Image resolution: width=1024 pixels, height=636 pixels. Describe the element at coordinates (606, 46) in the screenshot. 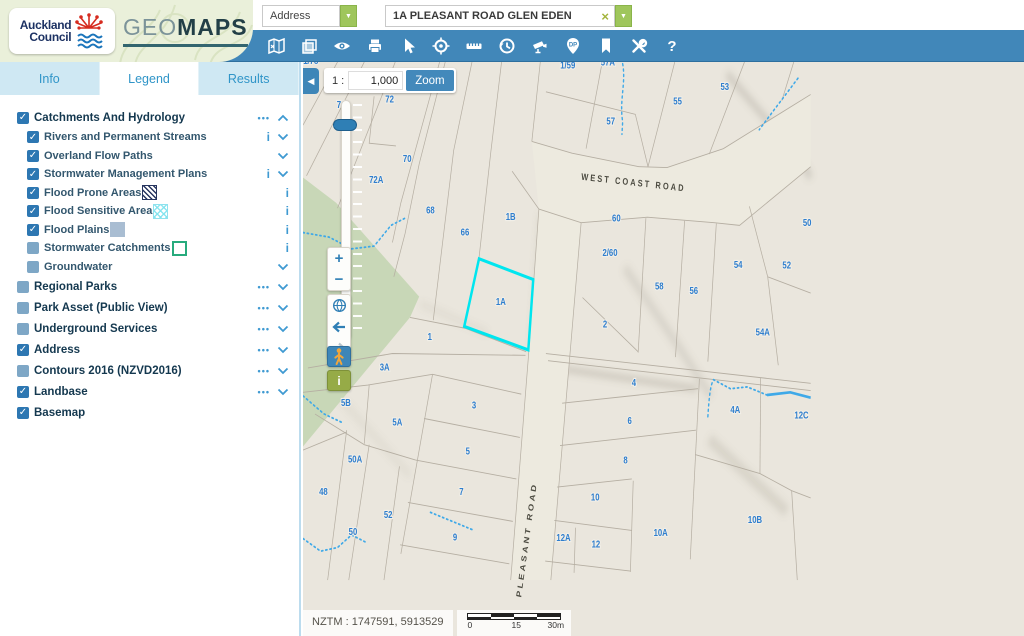

I see `bookmark-tool-button` at that location.